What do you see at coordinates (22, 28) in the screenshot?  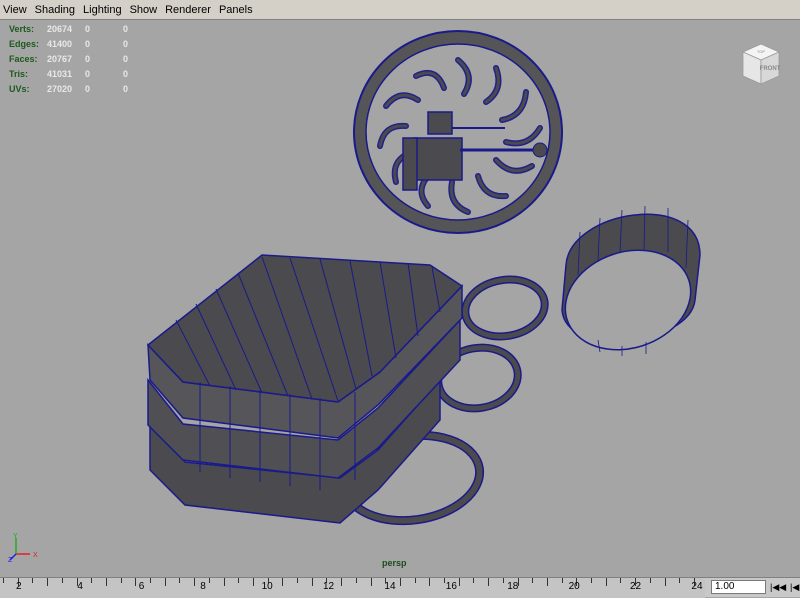 I see `hud-label: Verts:` at bounding box center [22, 28].